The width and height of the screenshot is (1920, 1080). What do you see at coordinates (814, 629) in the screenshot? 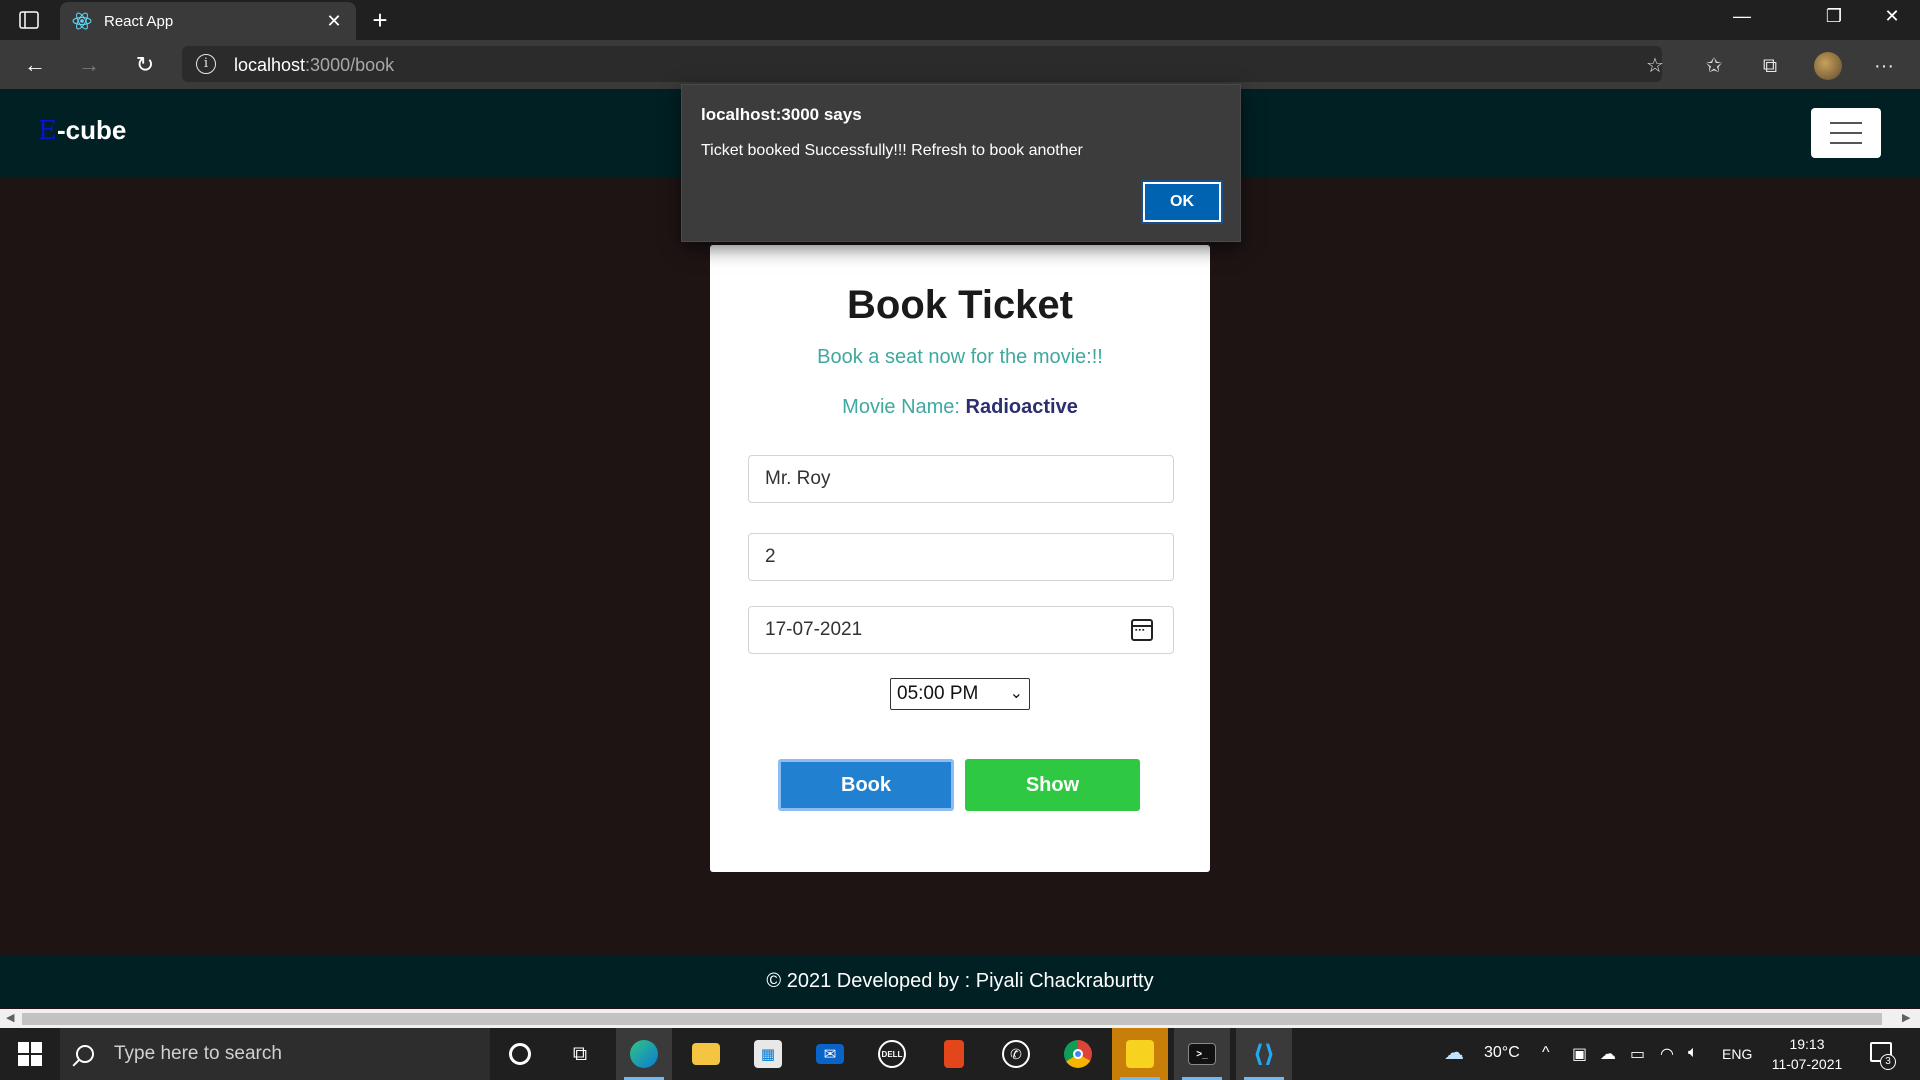
I see `date-value: 17-07-2021` at bounding box center [814, 629].